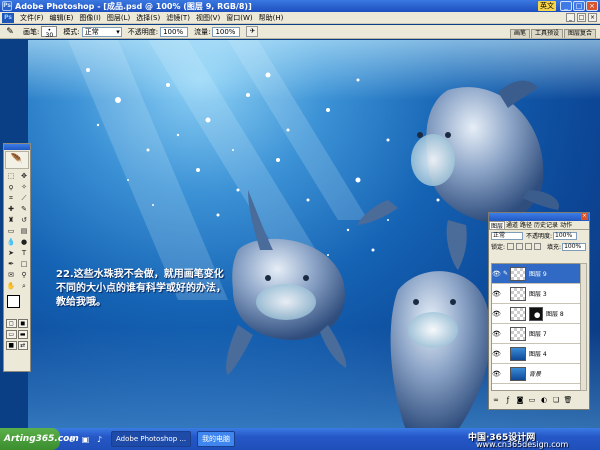  I want to click on menu-image: 图像(I), so click(90, 18).